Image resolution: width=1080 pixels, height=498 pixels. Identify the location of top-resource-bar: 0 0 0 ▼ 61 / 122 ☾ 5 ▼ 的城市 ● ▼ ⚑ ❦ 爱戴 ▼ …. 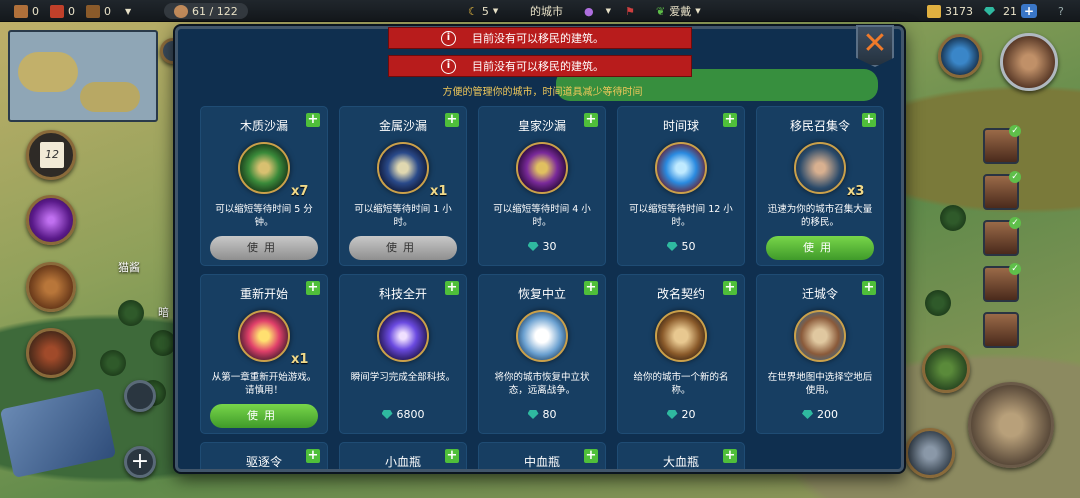
(540, 11).